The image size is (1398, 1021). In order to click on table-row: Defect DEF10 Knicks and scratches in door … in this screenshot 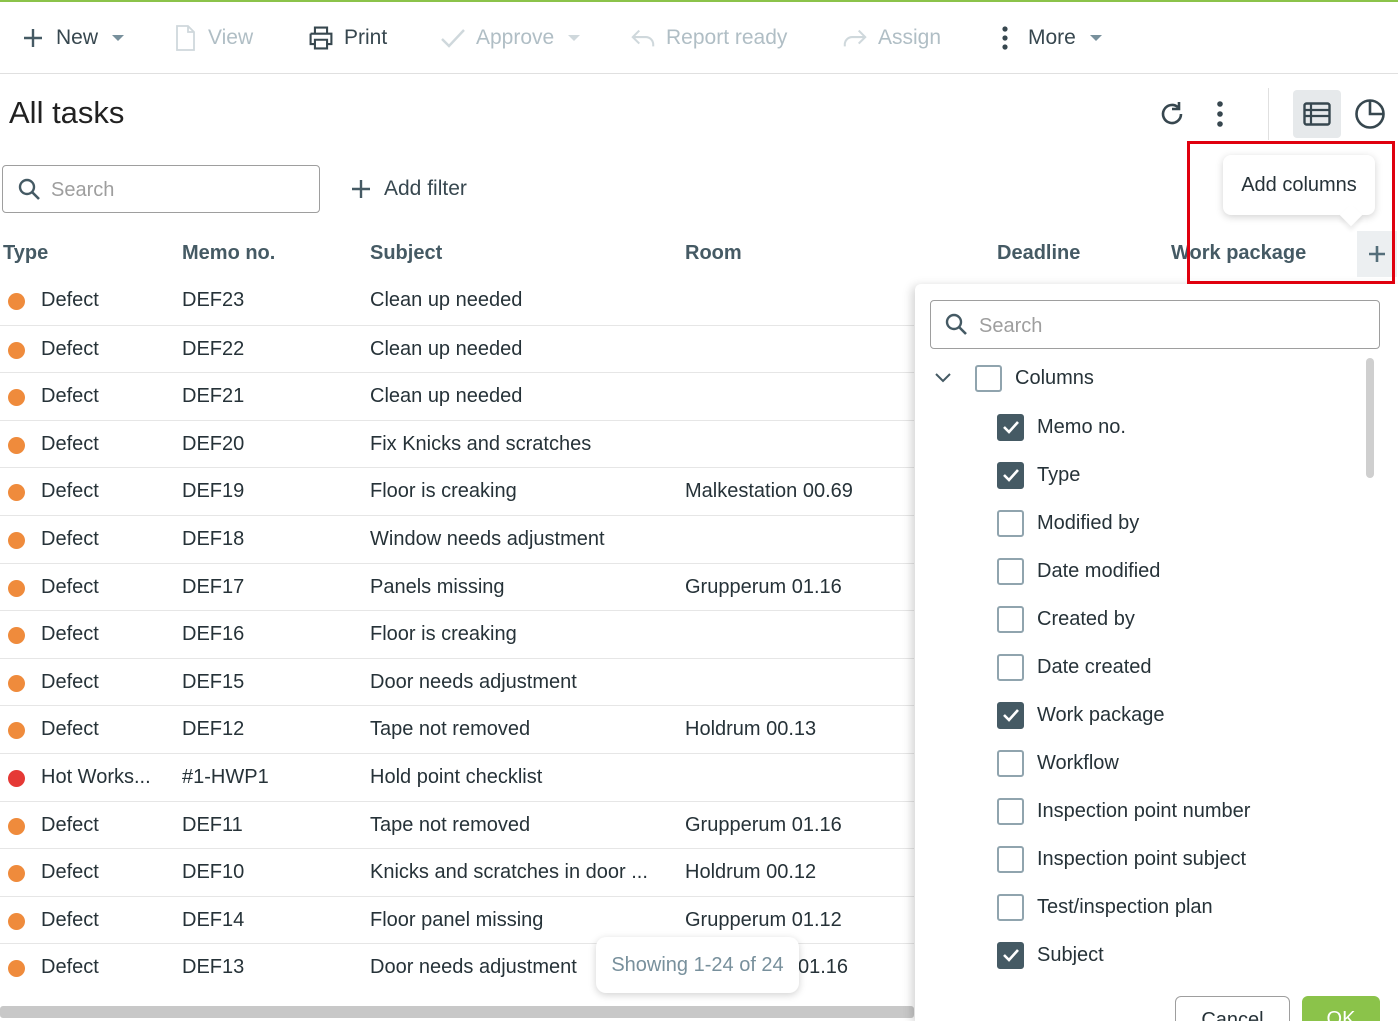, I will do `click(457, 872)`.